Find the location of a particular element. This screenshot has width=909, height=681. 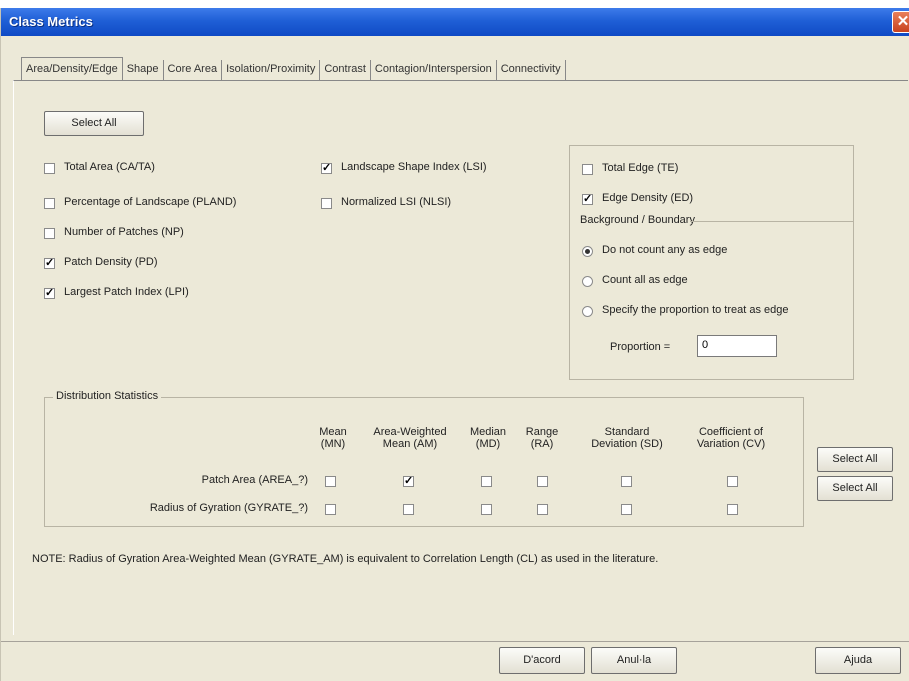

lpi-label: Largest Patch Index (LPI) is located at coordinates (126, 292).